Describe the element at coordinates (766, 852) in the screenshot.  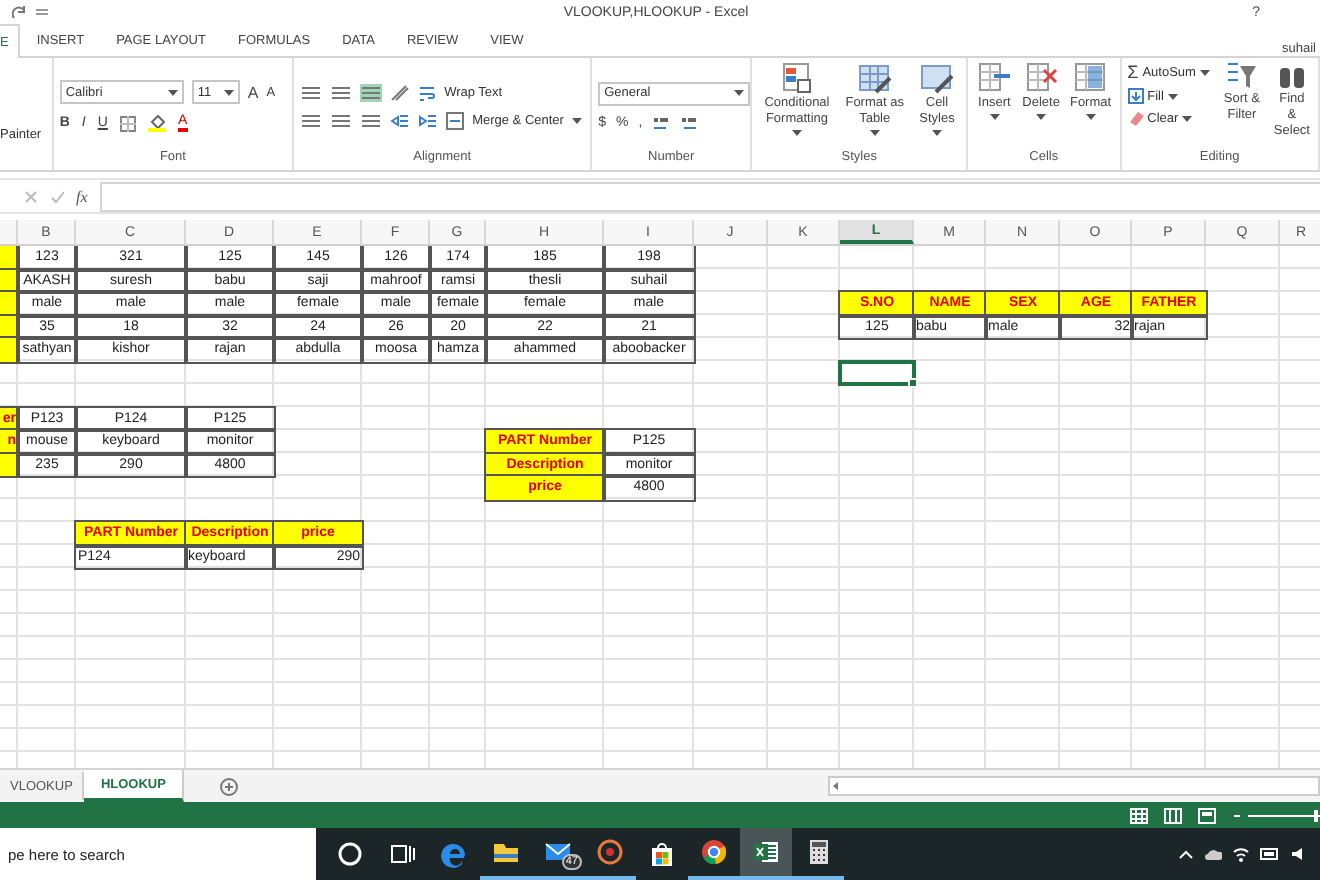
I see `spreadsheet-app-icon` at that location.